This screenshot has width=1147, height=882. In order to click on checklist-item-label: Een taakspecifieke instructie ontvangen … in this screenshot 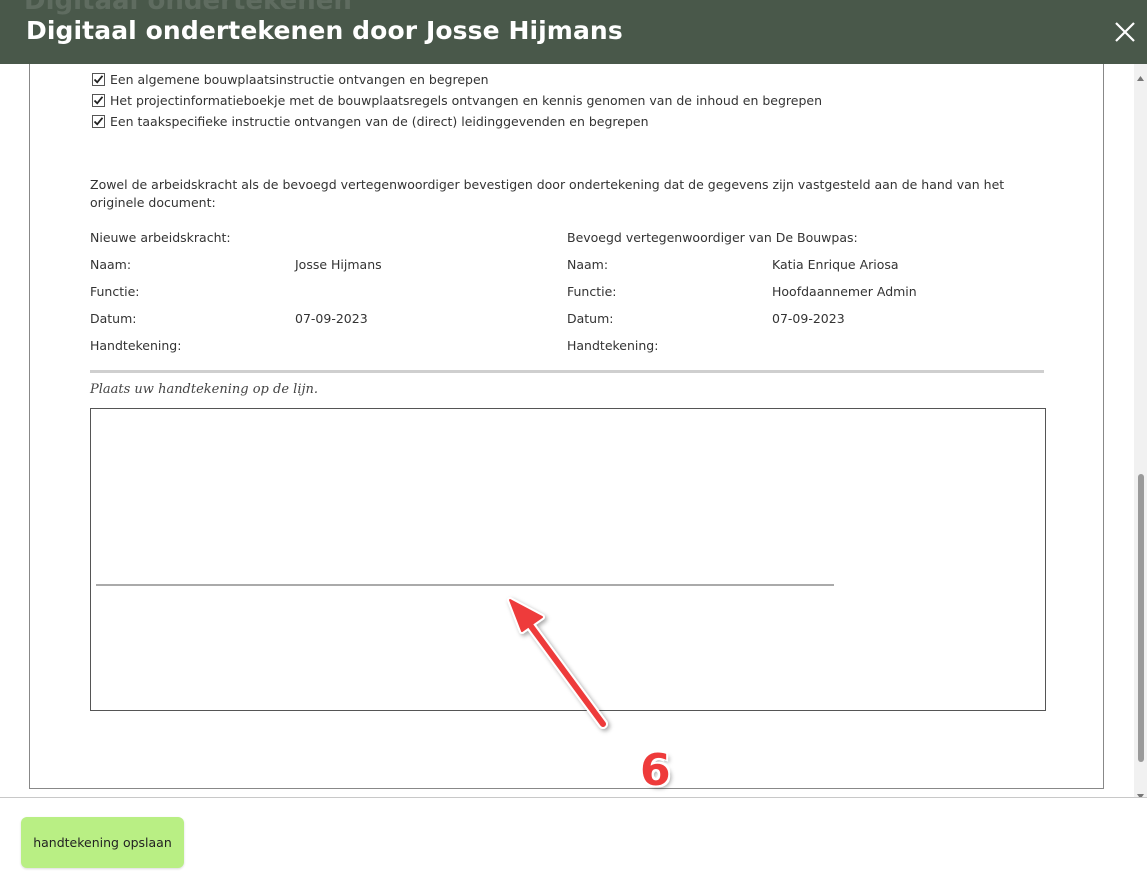, I will do `click(379, 121)`.